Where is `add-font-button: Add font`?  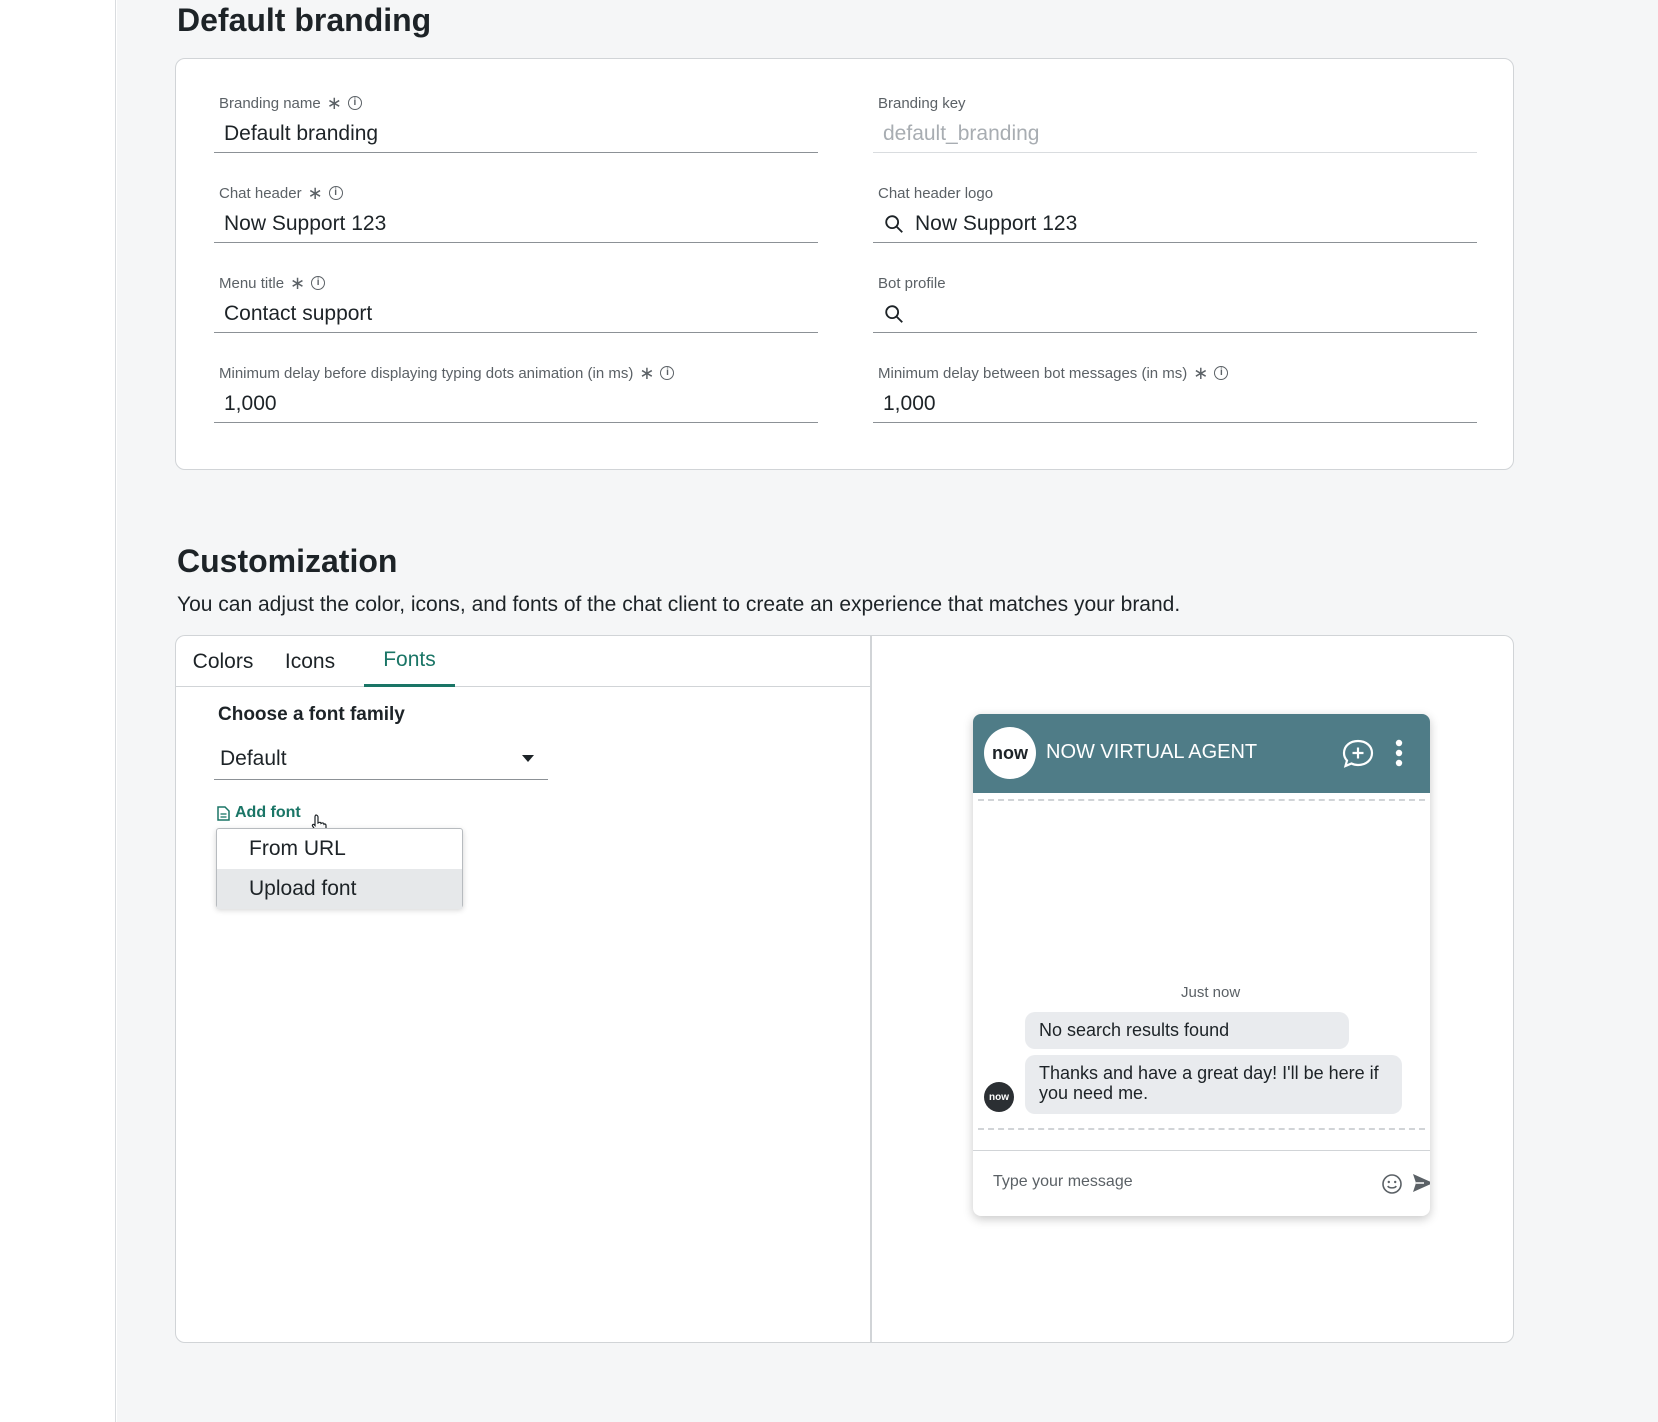 add-font-button: Add font is located at coordinates (259, 813).